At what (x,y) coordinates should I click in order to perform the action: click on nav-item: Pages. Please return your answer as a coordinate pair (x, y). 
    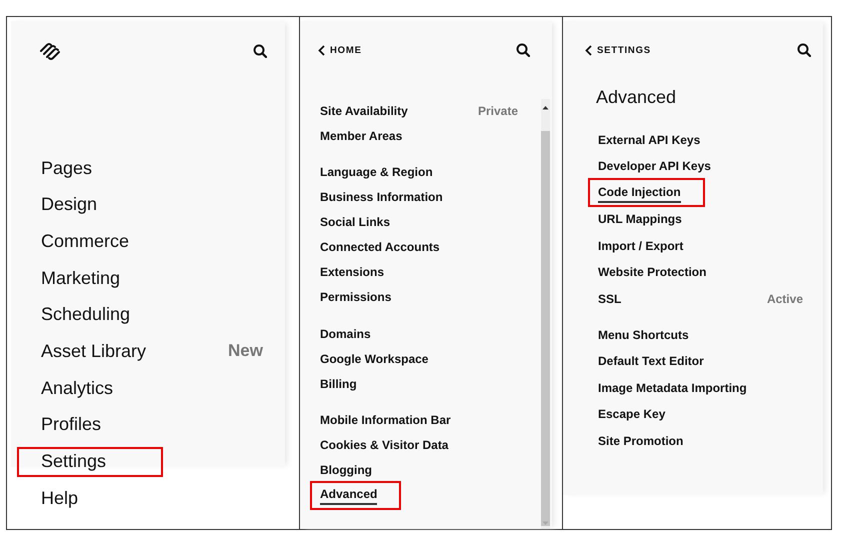
    Looking at the image, I should click on (90, 168).